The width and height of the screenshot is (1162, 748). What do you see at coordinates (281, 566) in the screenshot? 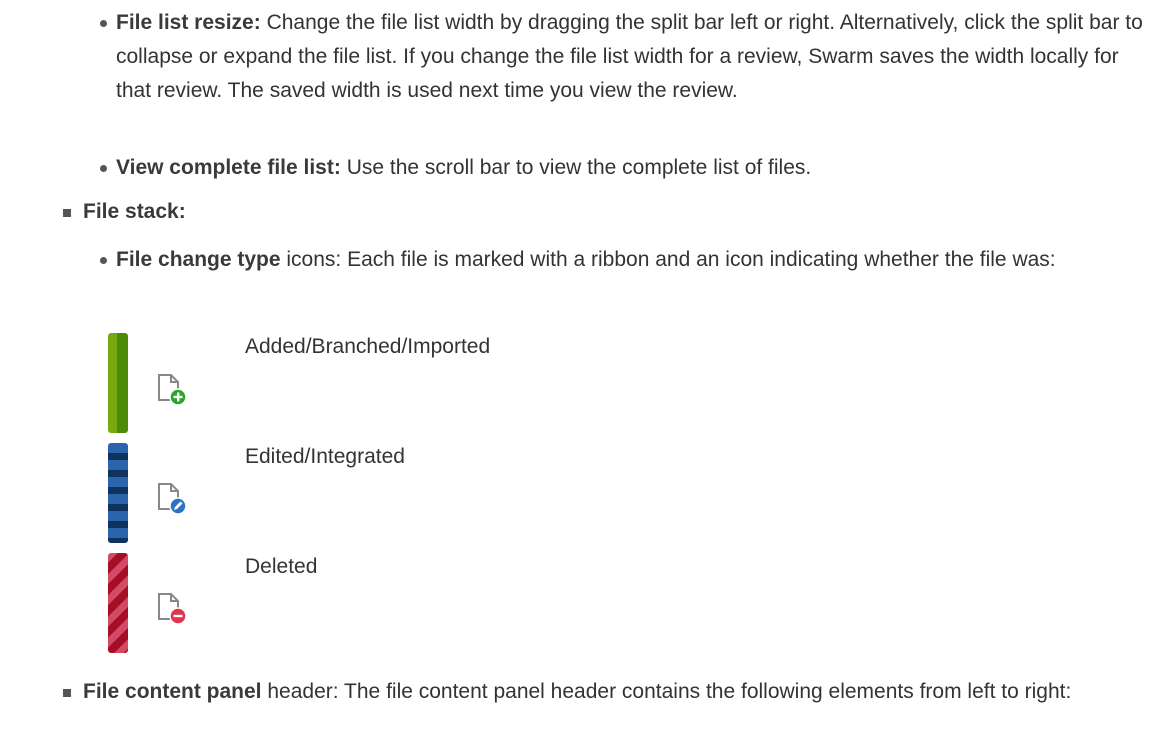
I see `legend-label-deleted: Deleted` at bounding box center [281, 566].